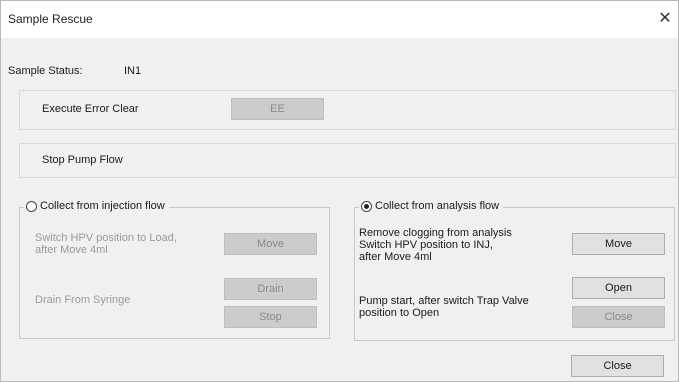 The width and height of the screenshot is (679, 382). I want to click on open-button: Open, so click(618, 288).